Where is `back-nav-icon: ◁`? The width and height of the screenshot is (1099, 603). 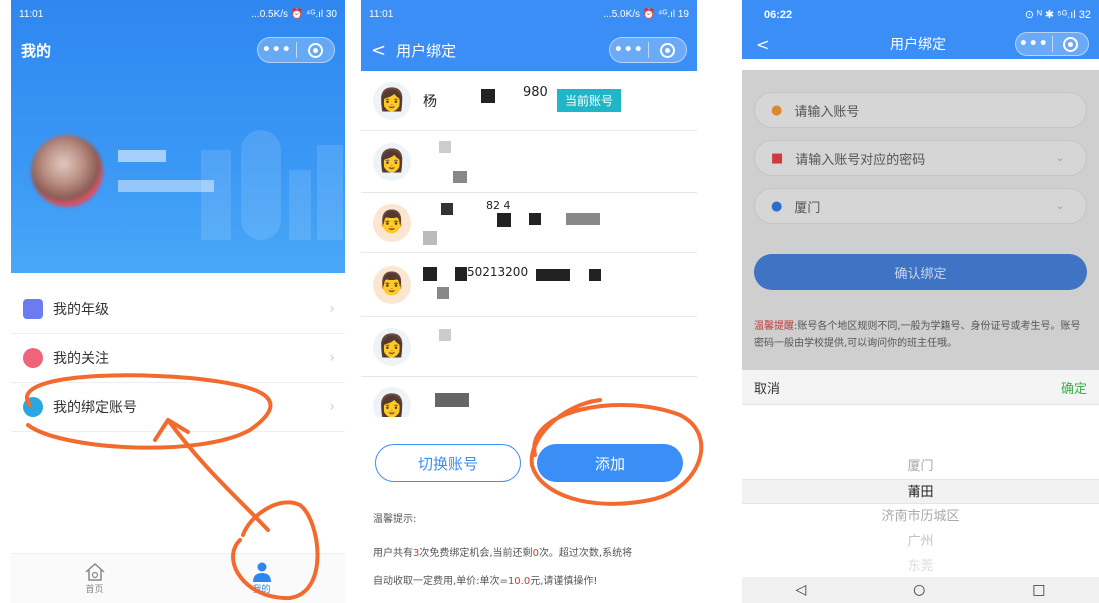
back-nav-icon: ◁ is located at coordinates (800, 590).